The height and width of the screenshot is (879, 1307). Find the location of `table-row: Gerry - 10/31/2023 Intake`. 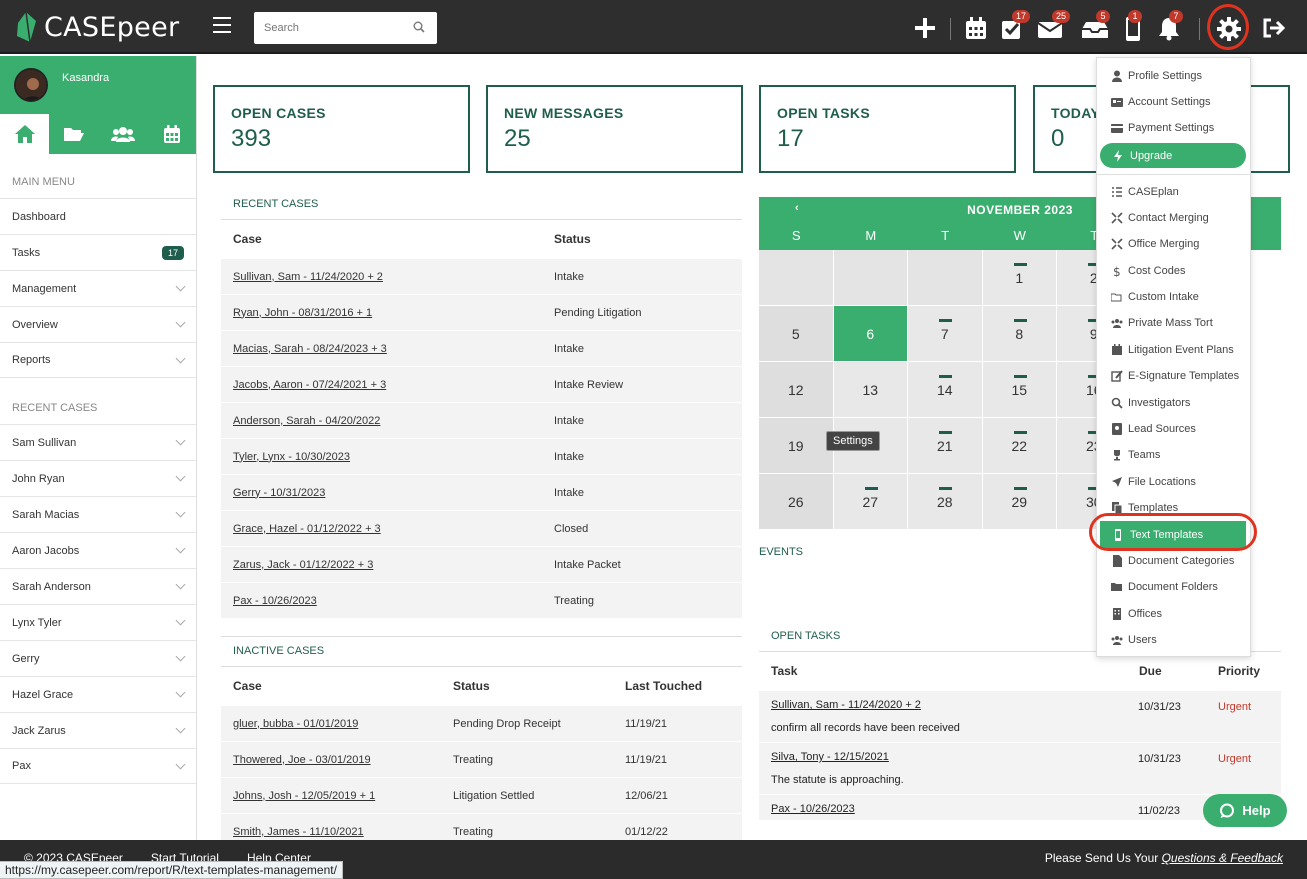

table-row: Gerry - 10/31/2023 Intake is located at coordinates (481, 493).